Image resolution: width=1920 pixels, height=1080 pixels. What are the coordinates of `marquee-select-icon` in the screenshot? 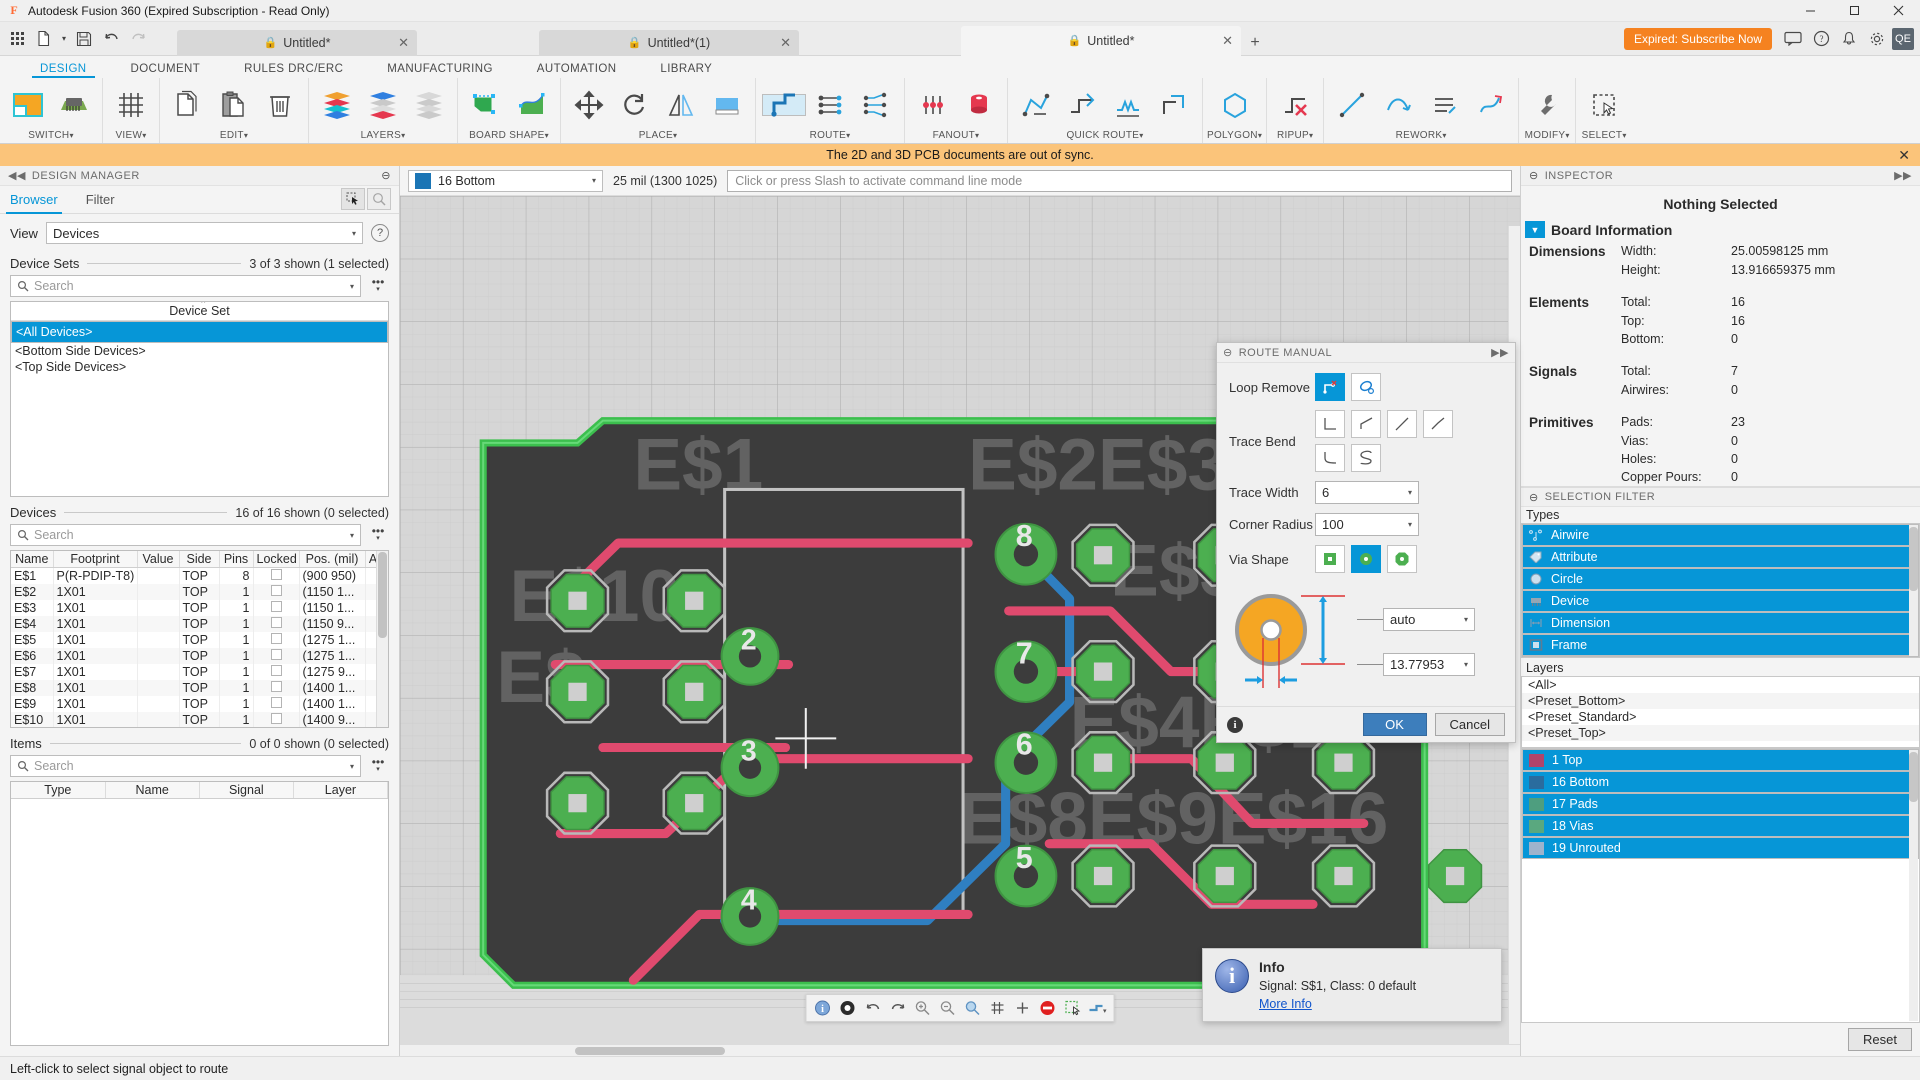 It's located at (1073, 1008).